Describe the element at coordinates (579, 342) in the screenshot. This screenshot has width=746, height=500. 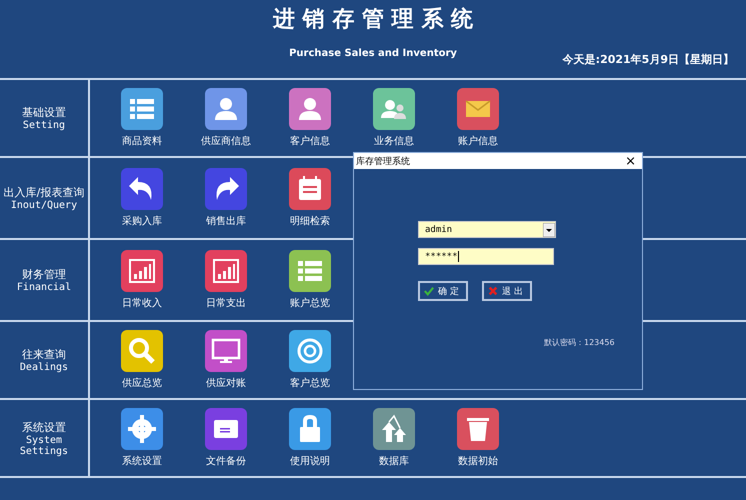
I see `default-password-hint: 默认密码：123456` at that location.